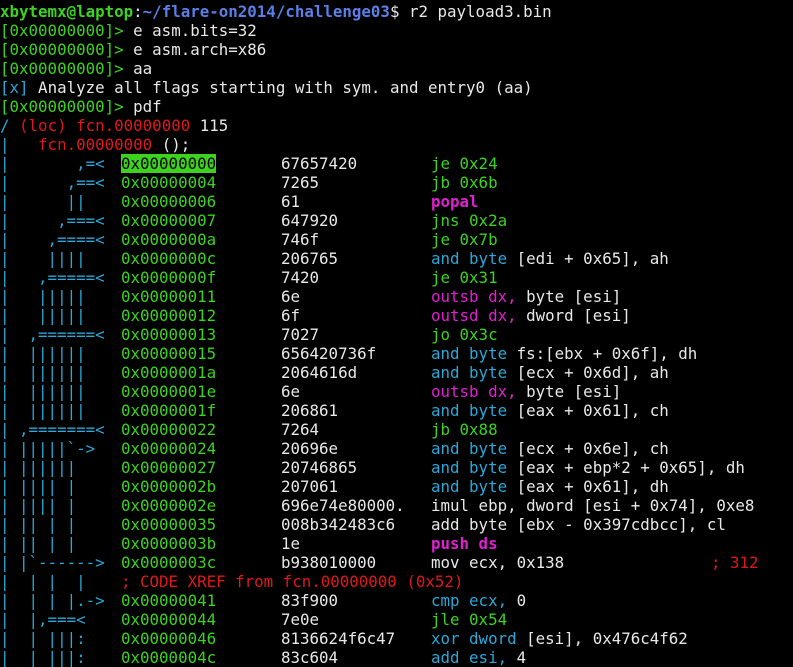 The image size is (793, 667). Describe the element at coordinates (396, 163) in the screenshot. I see `disasm-row: | ,=< 0x00000000 67657420 je 0x24` at that location.